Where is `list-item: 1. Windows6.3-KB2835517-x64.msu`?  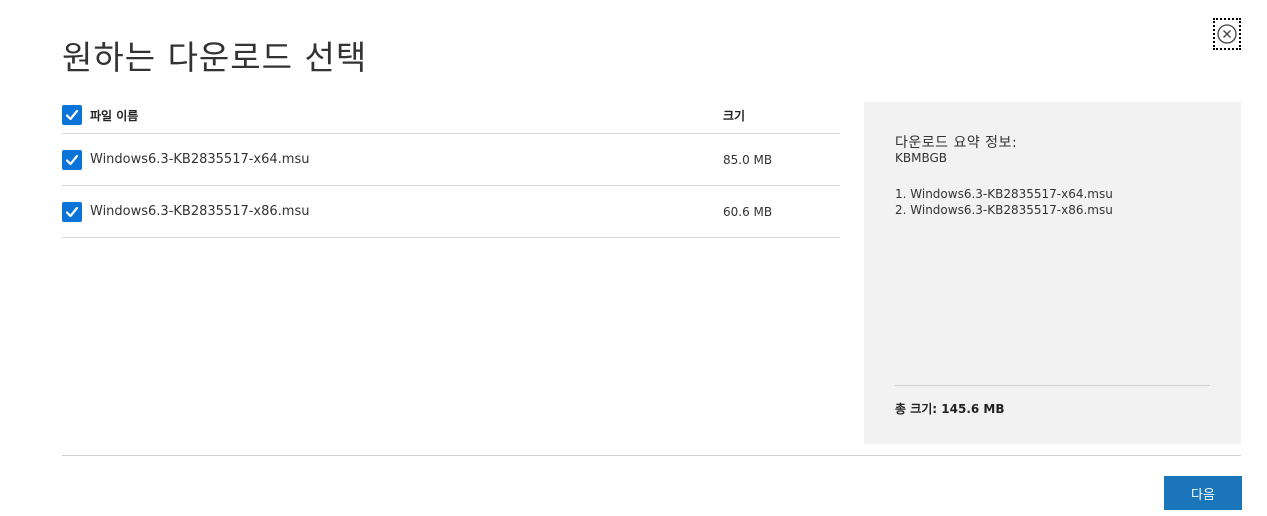
list-item: 1. Windows6.3-KB2835517-x64.msu is located at coordinates (1004, 194).